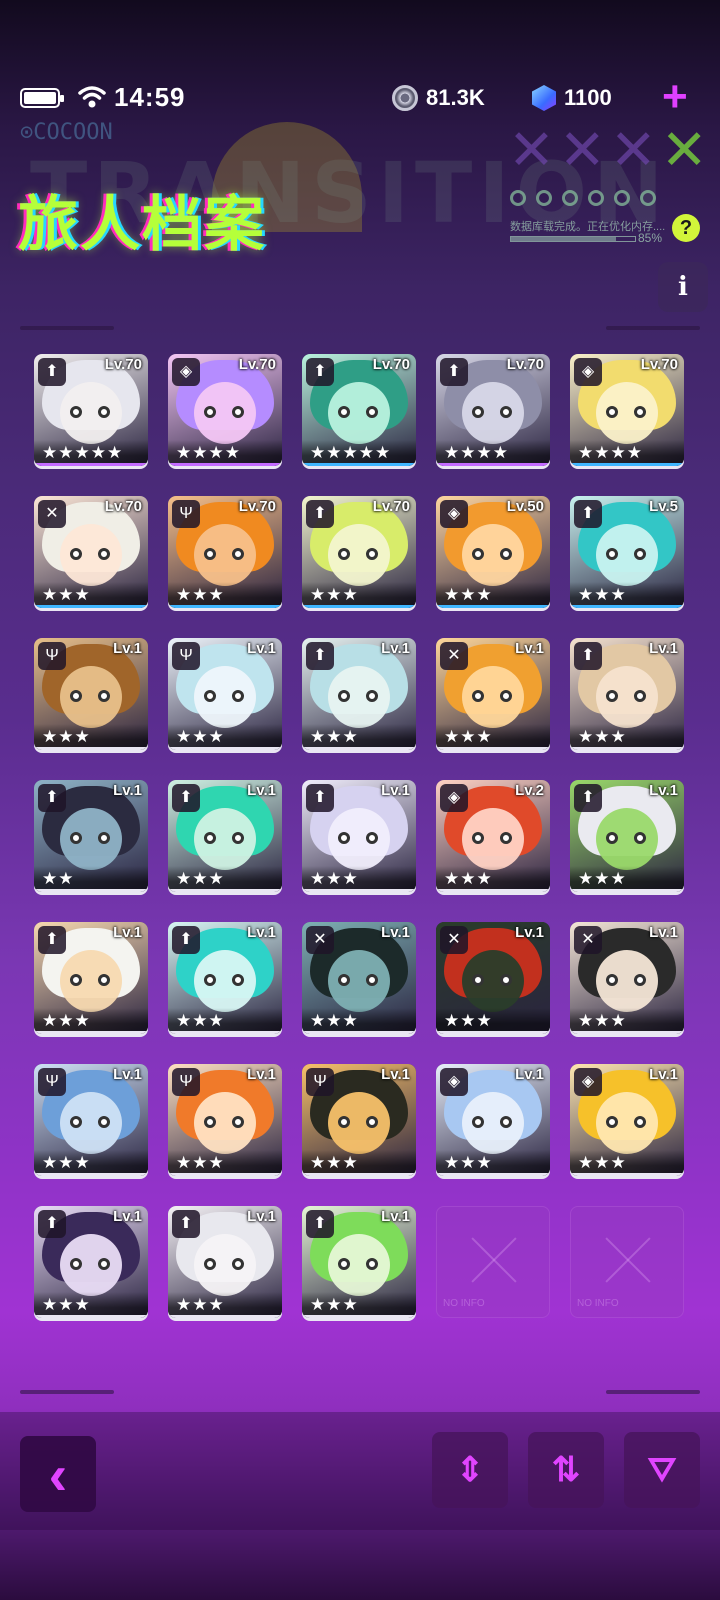 Image resolution: width=720 pixels, height=1600 pixels. What do you see at coordinates (525, 506) in the screenshot?
I see `level-label: Lv.50` at bounding box center [525, 506].